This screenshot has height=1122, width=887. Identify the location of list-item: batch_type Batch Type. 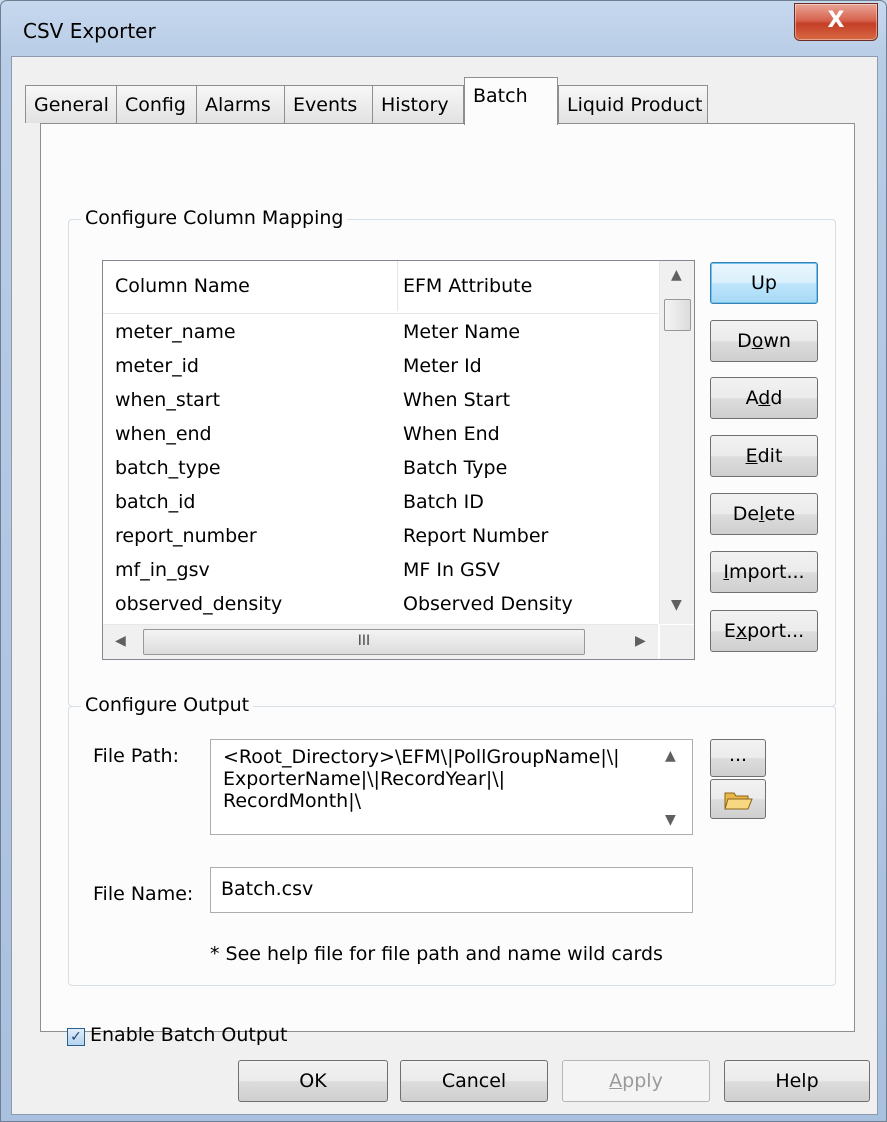
(380, 470).